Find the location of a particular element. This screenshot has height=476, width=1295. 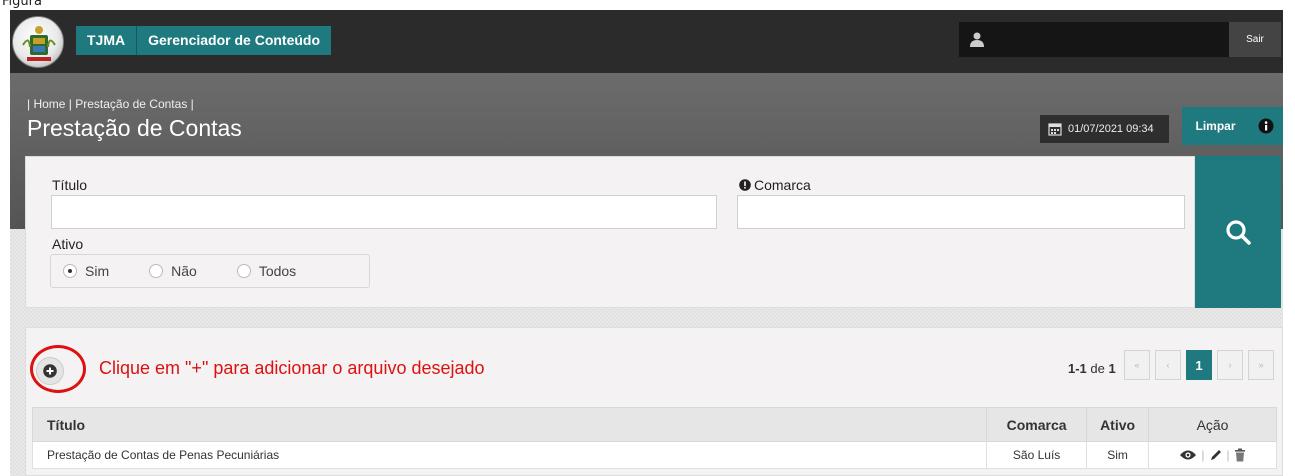

brand: TJMA Gerenciador de Conteúdo is located at coordinates (204, 40).